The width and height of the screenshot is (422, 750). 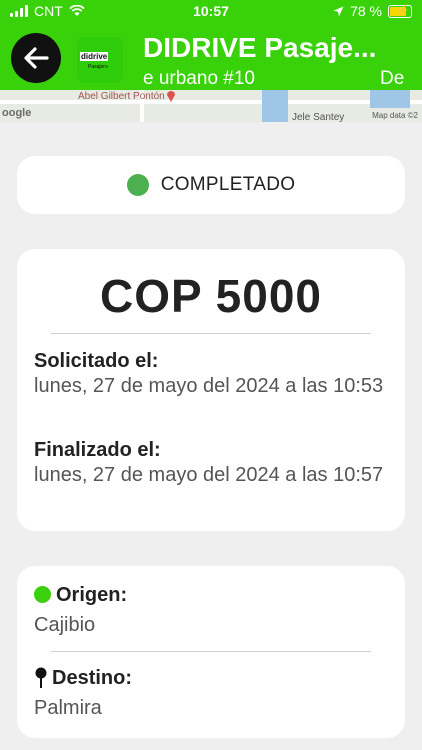 I want to click on destination-label-row: Destino:, so click(x=83, y=678).